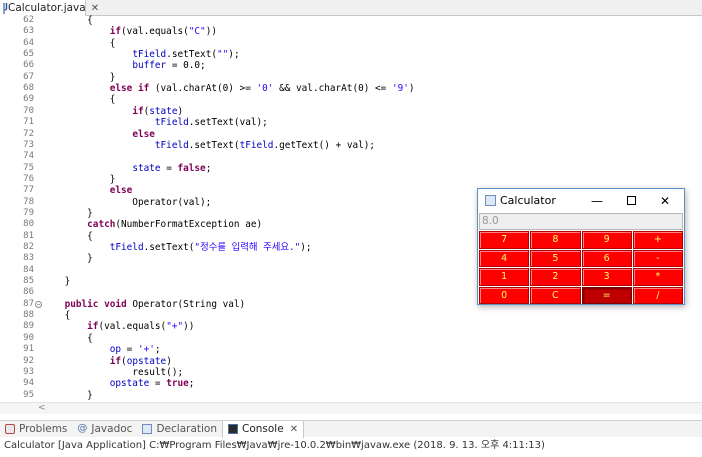 This screenshot has width=702, height=457. What do you see at coordinates (351, 134) in the screenshot?
I see `code-line: 72 else` at bounding box center [351, 134].